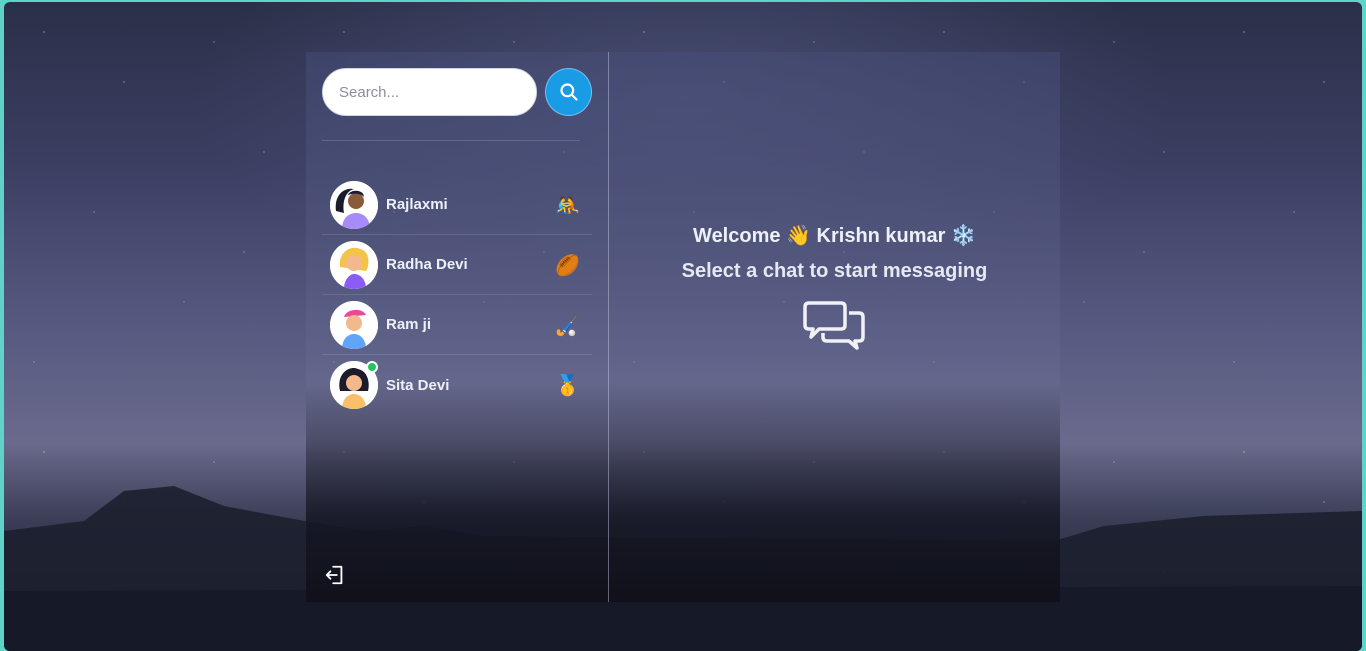 Image resolution: width=1366 pixels, height=651 pixels. What do you see at coordinates (427, 264) in the screenshot?
I see `conversation-name: Radha Devi` at bounding box center [427, 264].